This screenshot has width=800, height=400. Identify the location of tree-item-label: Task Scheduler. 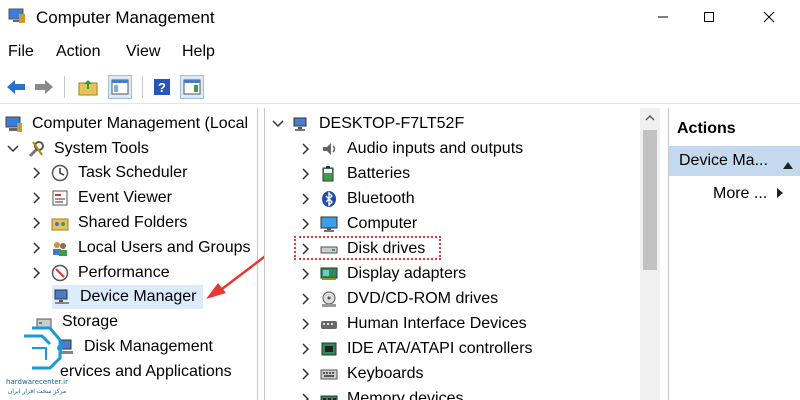
(133, 172).